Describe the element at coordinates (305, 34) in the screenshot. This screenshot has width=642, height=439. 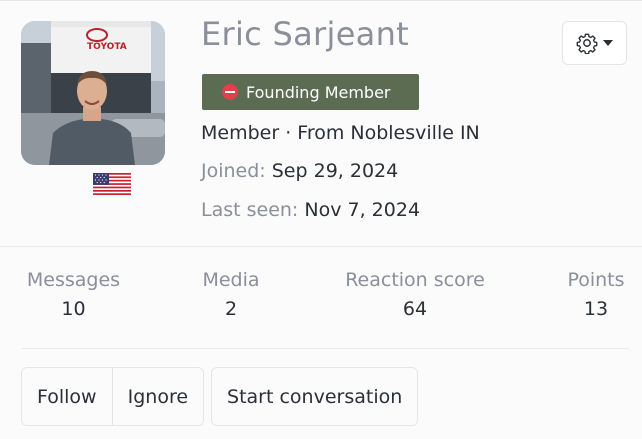
I see `username: Eric Sarjeant` at that location.